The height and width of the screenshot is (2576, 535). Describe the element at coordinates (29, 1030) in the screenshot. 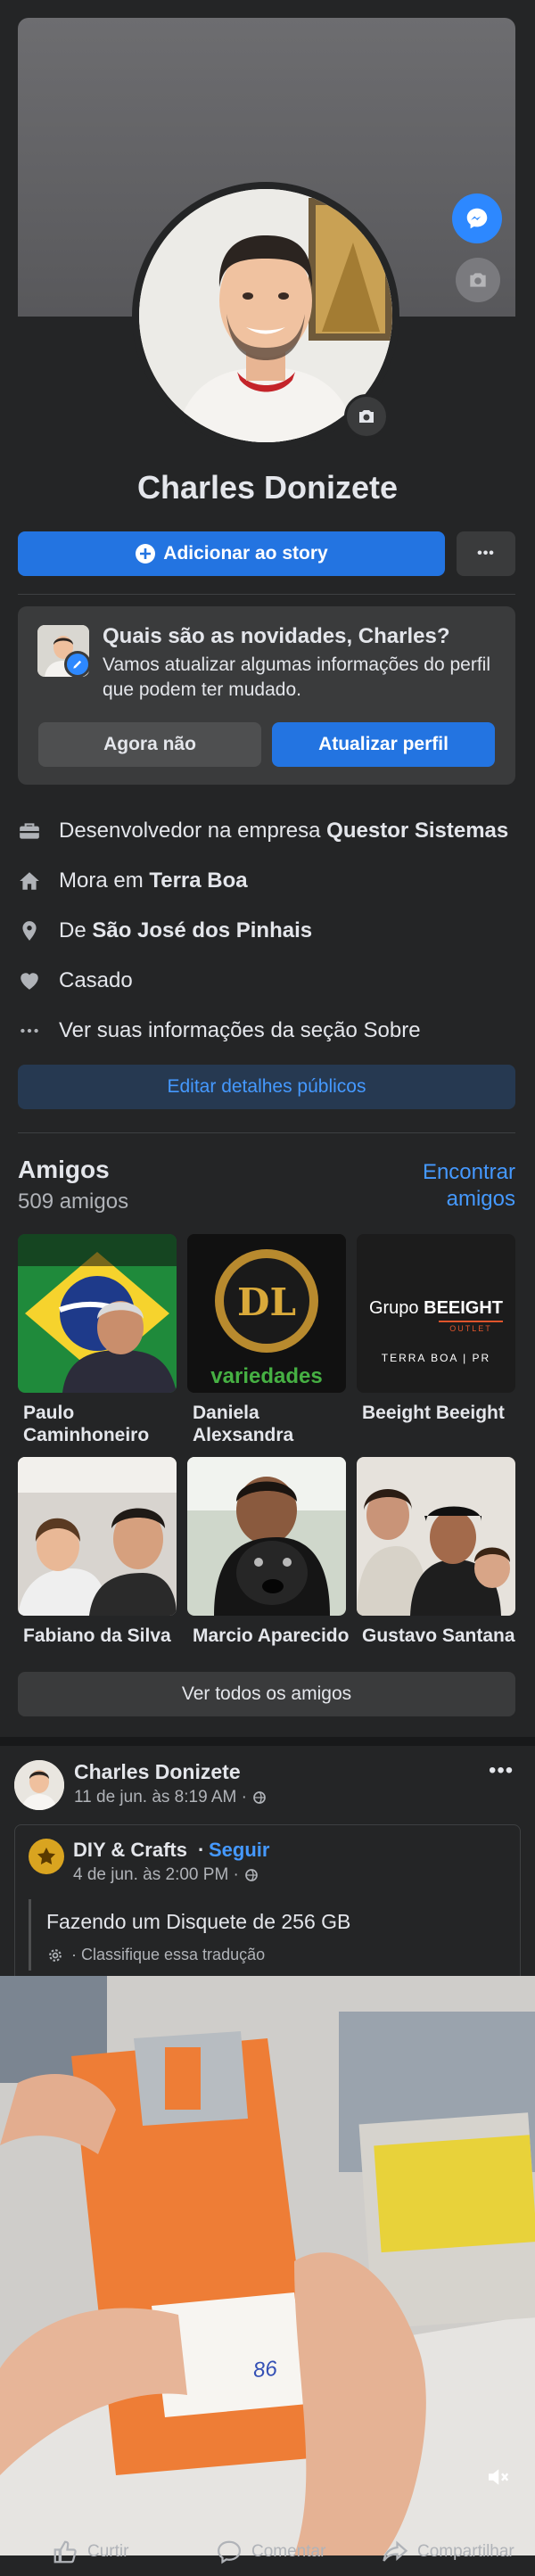

I see `ellipsis-icon` at that location.